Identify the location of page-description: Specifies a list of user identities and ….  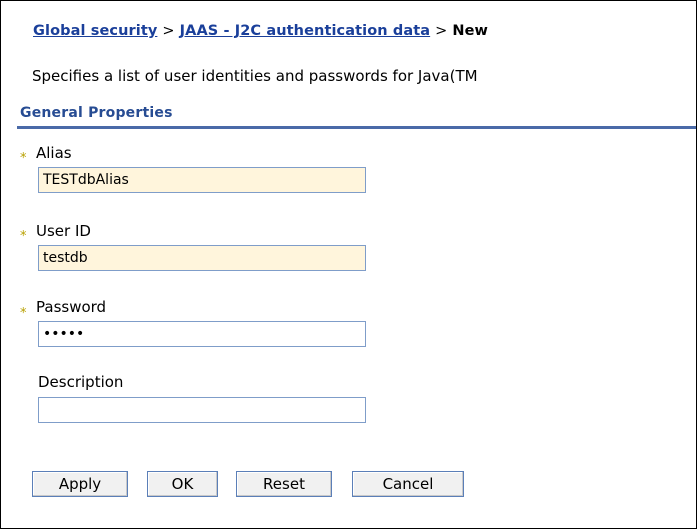
(255, 76).